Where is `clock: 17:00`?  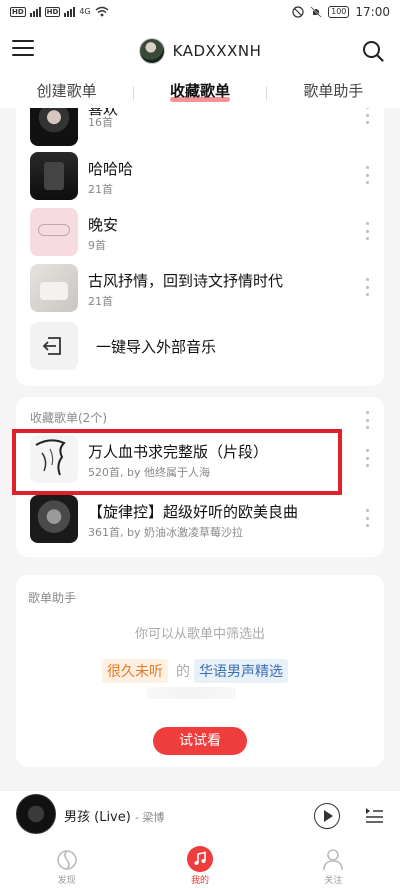 clock: 17:00 is located at coordinates (372, 12).